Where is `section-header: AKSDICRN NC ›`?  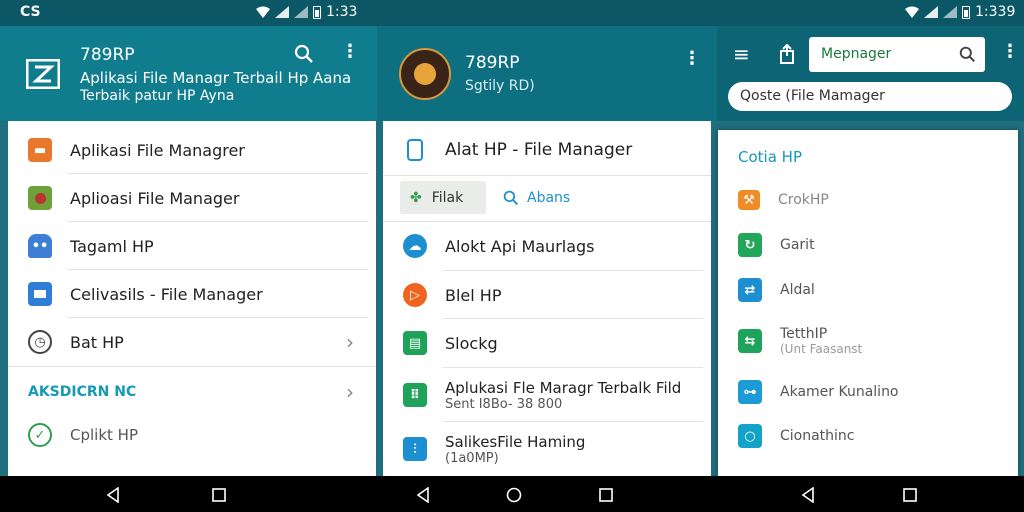 section-header: AKSDICRN NC › is located at coordinates (192, 392).